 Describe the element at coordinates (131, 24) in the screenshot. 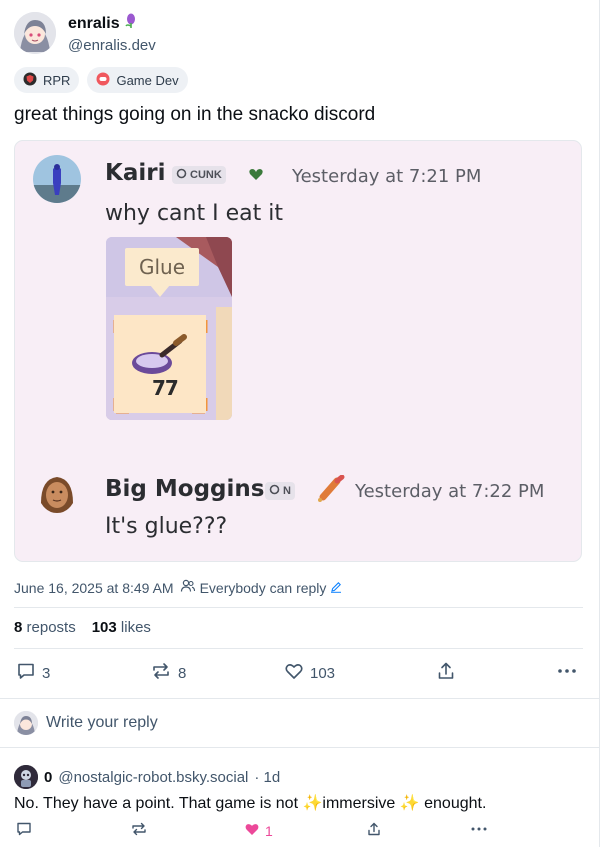

I see `flower-emoji-icon` at that location.